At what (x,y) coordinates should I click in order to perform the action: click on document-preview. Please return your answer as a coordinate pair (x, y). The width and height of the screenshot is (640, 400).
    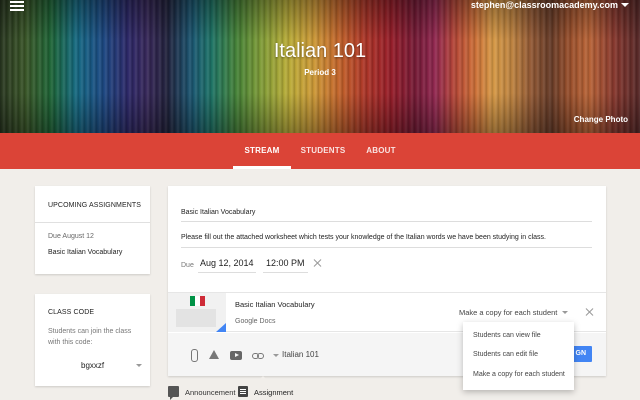
    Looking at the image, I should click on (196, 318).